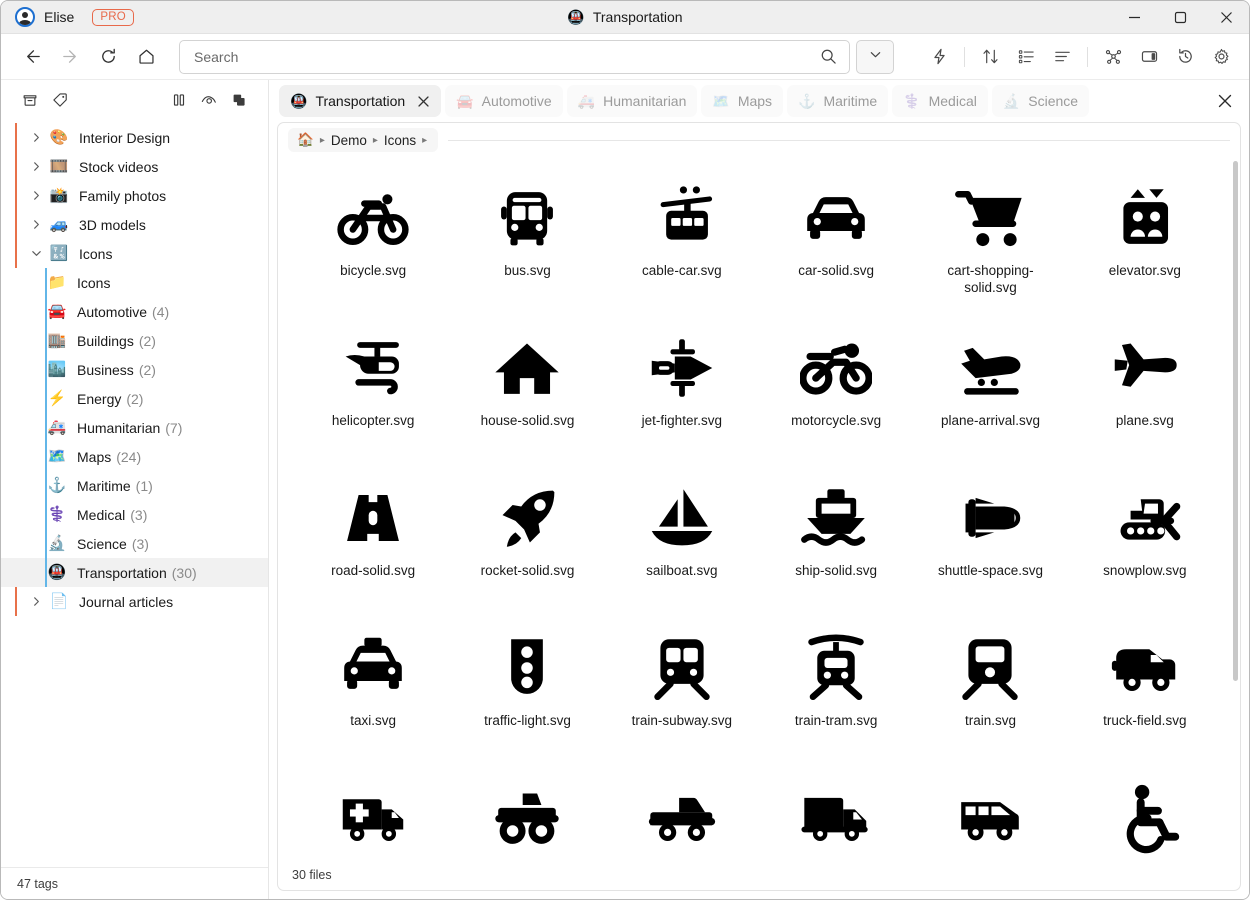 The image size is (1250, 900). I want to click on archive-box-icon, so click(30, 100).